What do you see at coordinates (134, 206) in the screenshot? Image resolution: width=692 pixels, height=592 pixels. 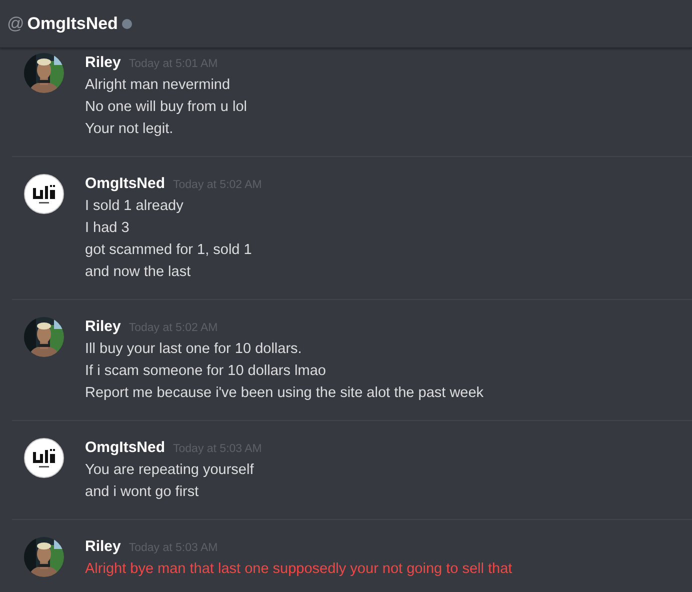 I see `message-text: I sold 1 already` at bounding box center [134, 206].